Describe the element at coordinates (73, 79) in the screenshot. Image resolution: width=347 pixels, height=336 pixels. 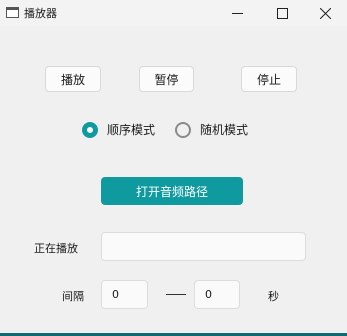
I see `play-button: 播放` at that location.